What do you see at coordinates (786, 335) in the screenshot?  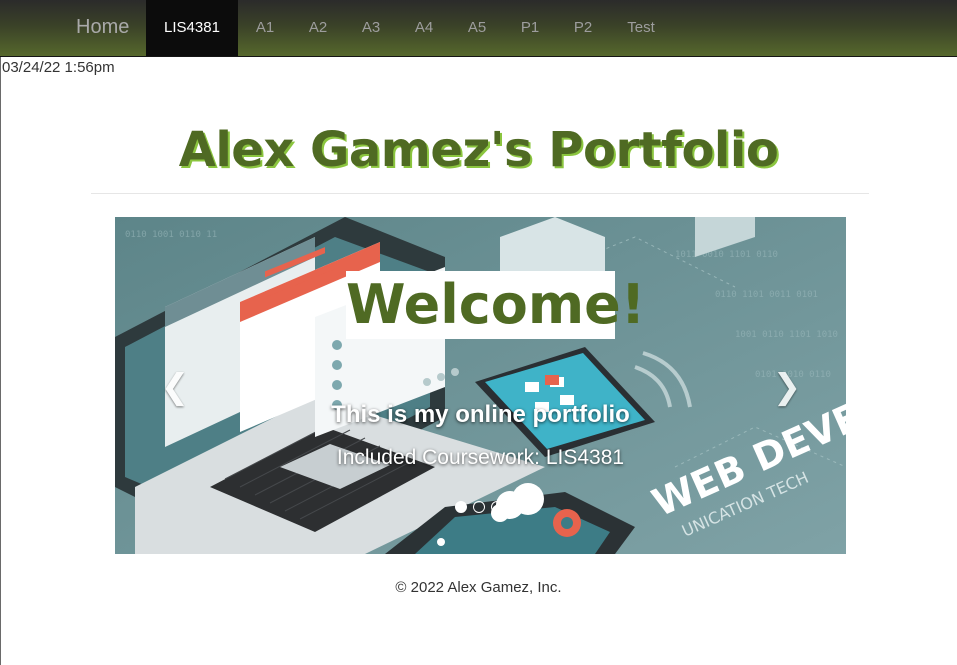 I see `svg-text: 1001 0110 1101 1010` at bounding box center [786, 335].